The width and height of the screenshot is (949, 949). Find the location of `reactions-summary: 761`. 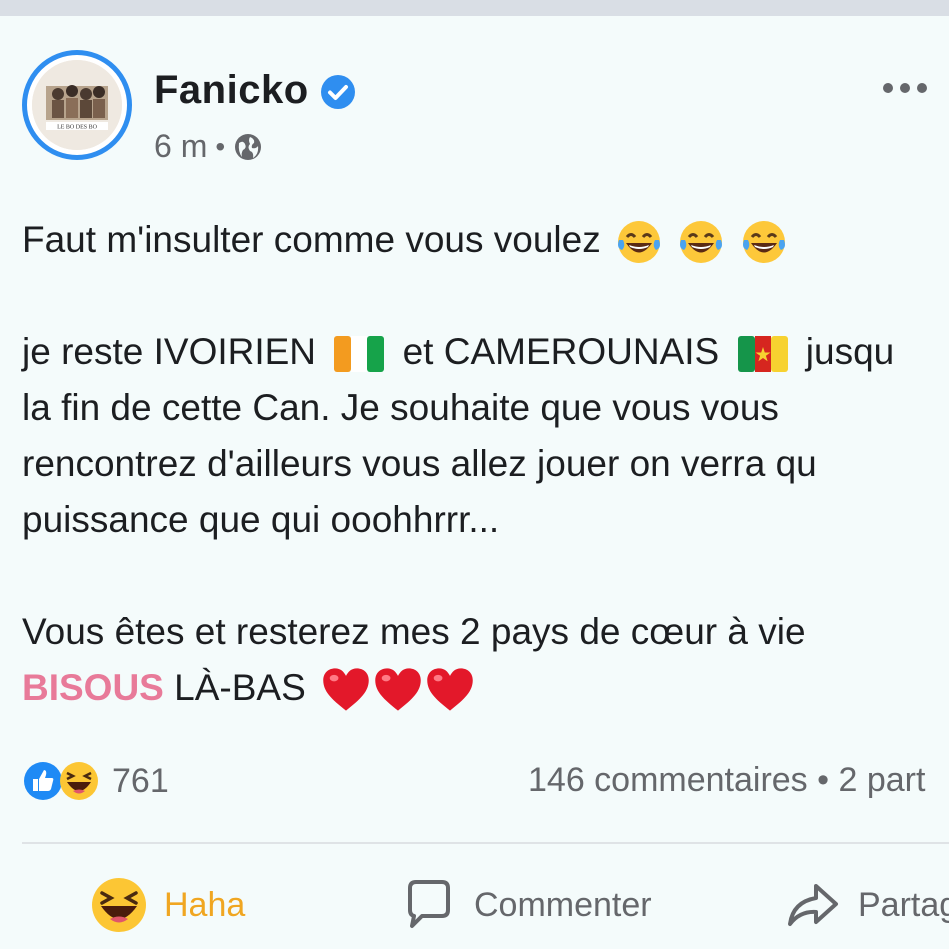

reactions-summary: 761 is located at coordinates (95, 781).